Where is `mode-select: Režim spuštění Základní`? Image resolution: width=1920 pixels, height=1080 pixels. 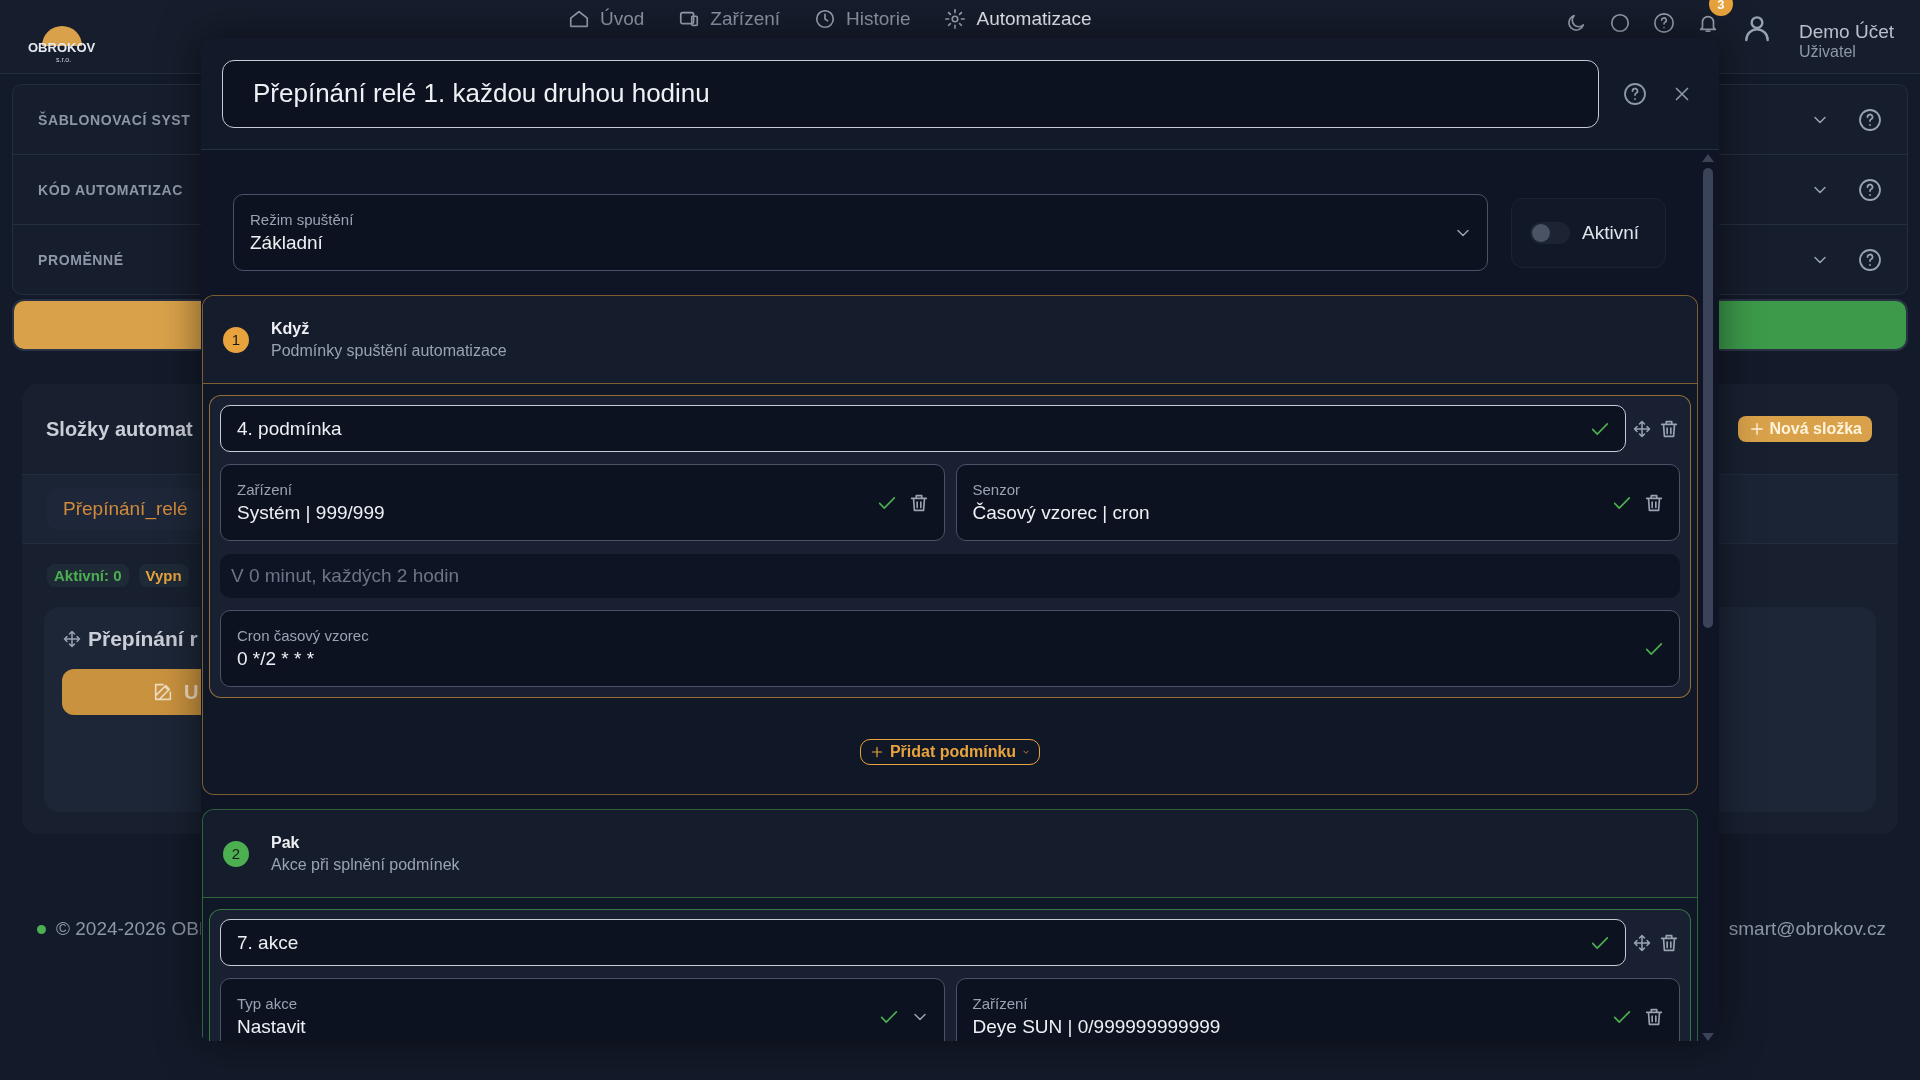
mode-select: Režim spuštění Základní is located at coordinates (860, 232).